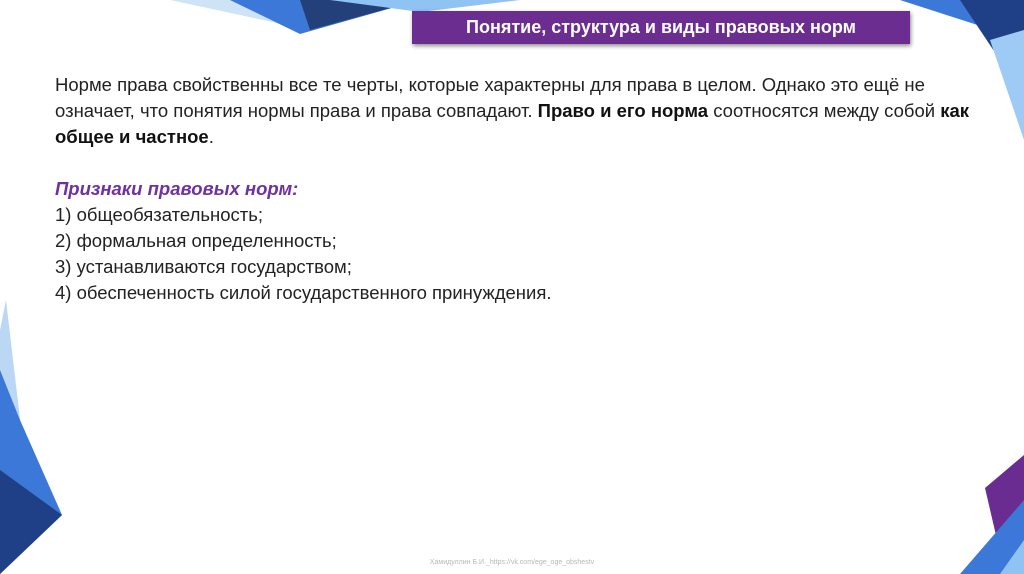 The height and width of the screenshot is (574, 1024). What do you see at coordinates (661, 27) in the screenshot?
I see `slide-title: Понятие, структура и виды правовых норм` at bounding box center [661, 27].